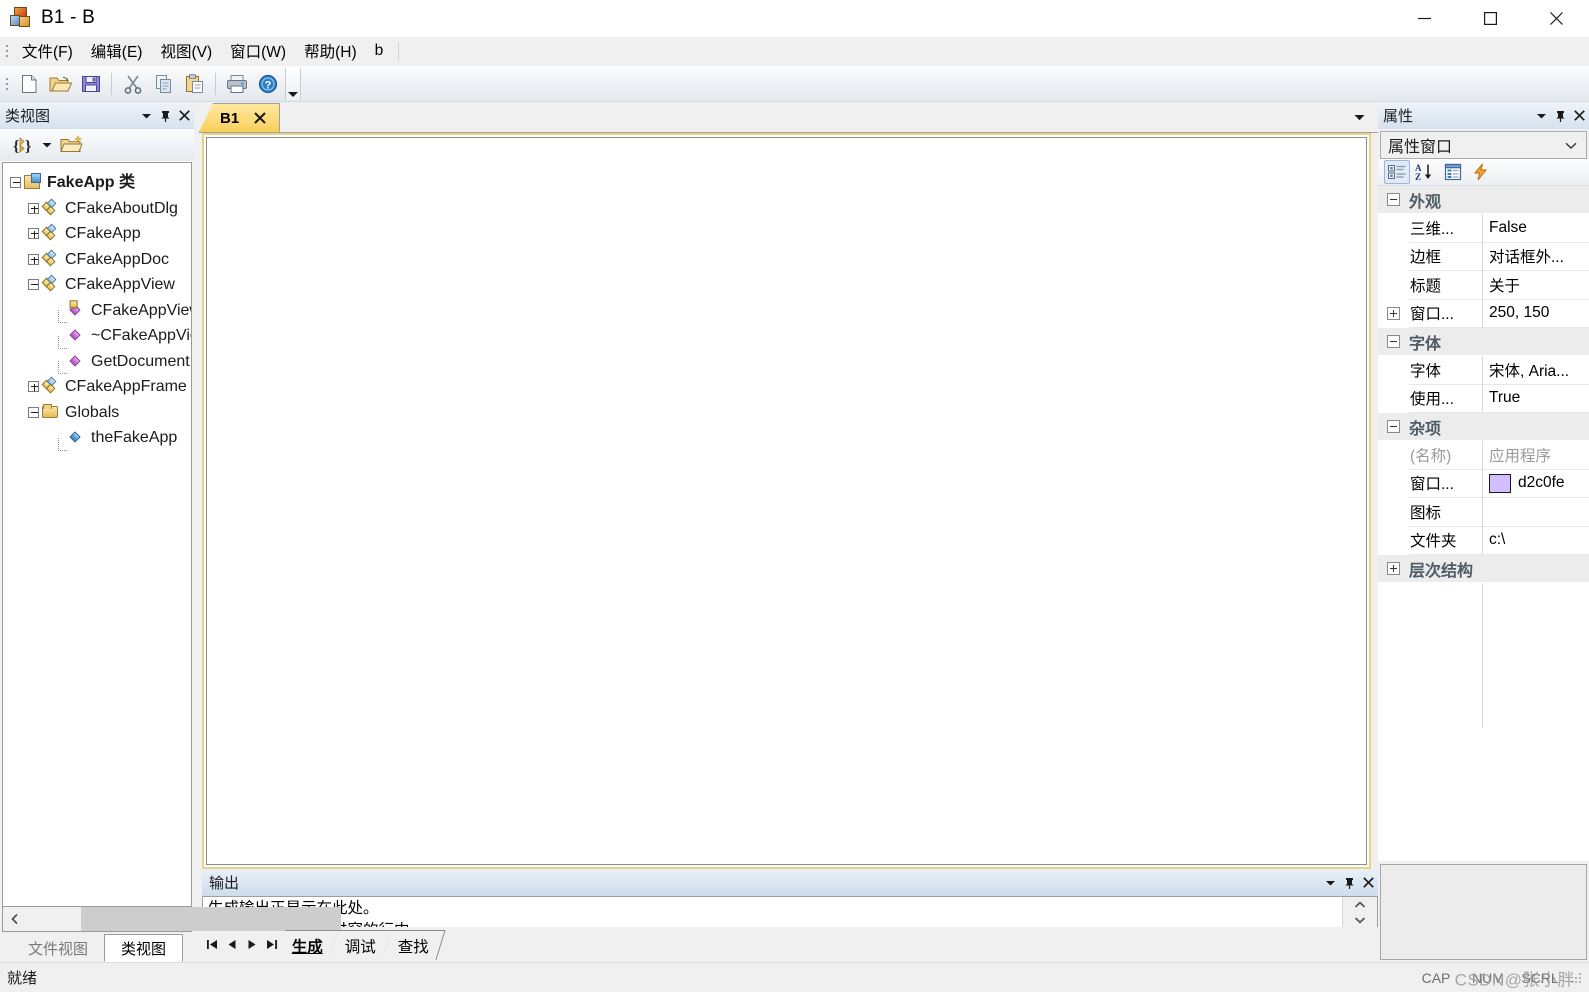  I want to click on scroll-left-button, so click(14, 919).